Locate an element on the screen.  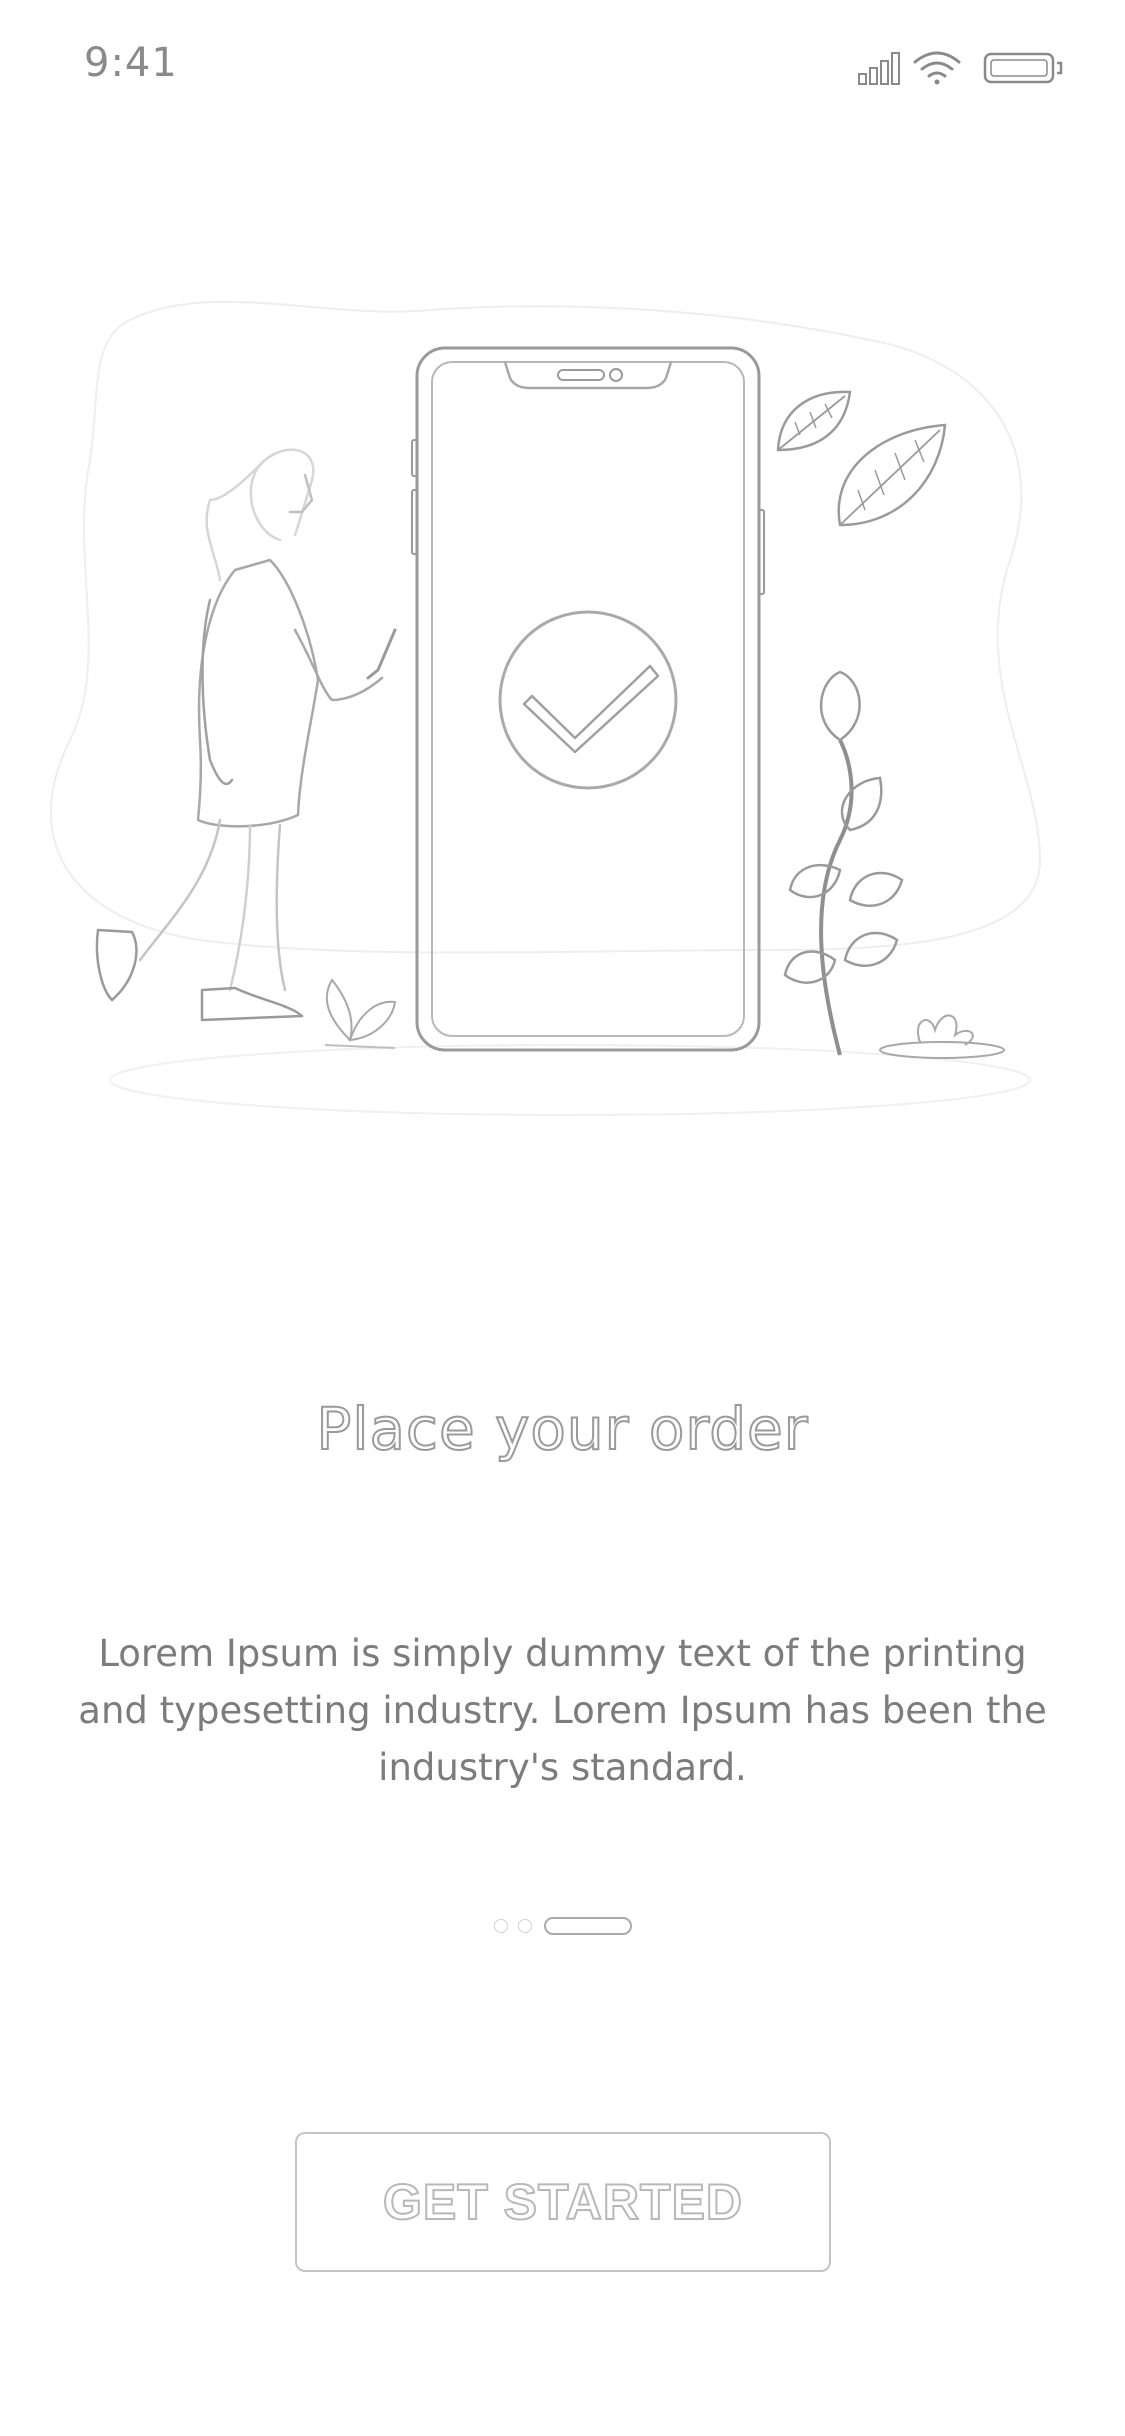
leaves-icon is located at coordinates (861, 458).